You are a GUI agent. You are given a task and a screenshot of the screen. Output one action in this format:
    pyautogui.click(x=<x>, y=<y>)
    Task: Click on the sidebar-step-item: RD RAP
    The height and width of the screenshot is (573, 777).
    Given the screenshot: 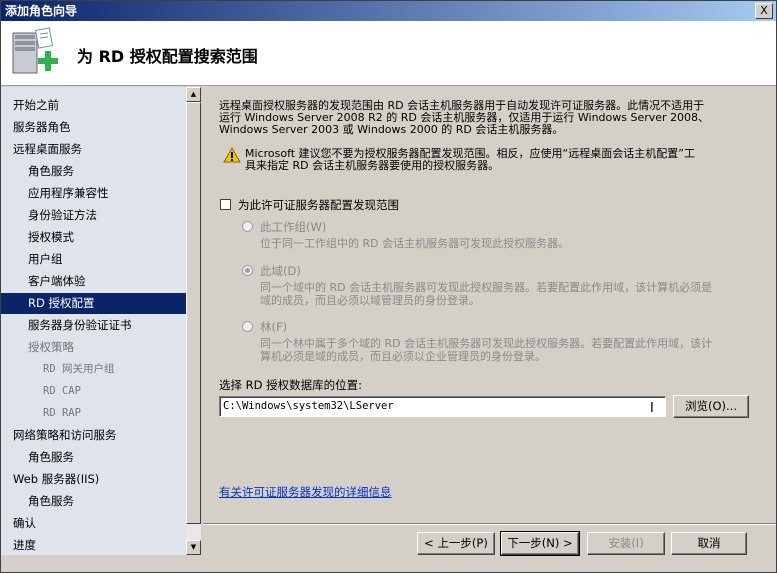 What is the action you would take?
    pyautogui.click(x=41, y=413)
    